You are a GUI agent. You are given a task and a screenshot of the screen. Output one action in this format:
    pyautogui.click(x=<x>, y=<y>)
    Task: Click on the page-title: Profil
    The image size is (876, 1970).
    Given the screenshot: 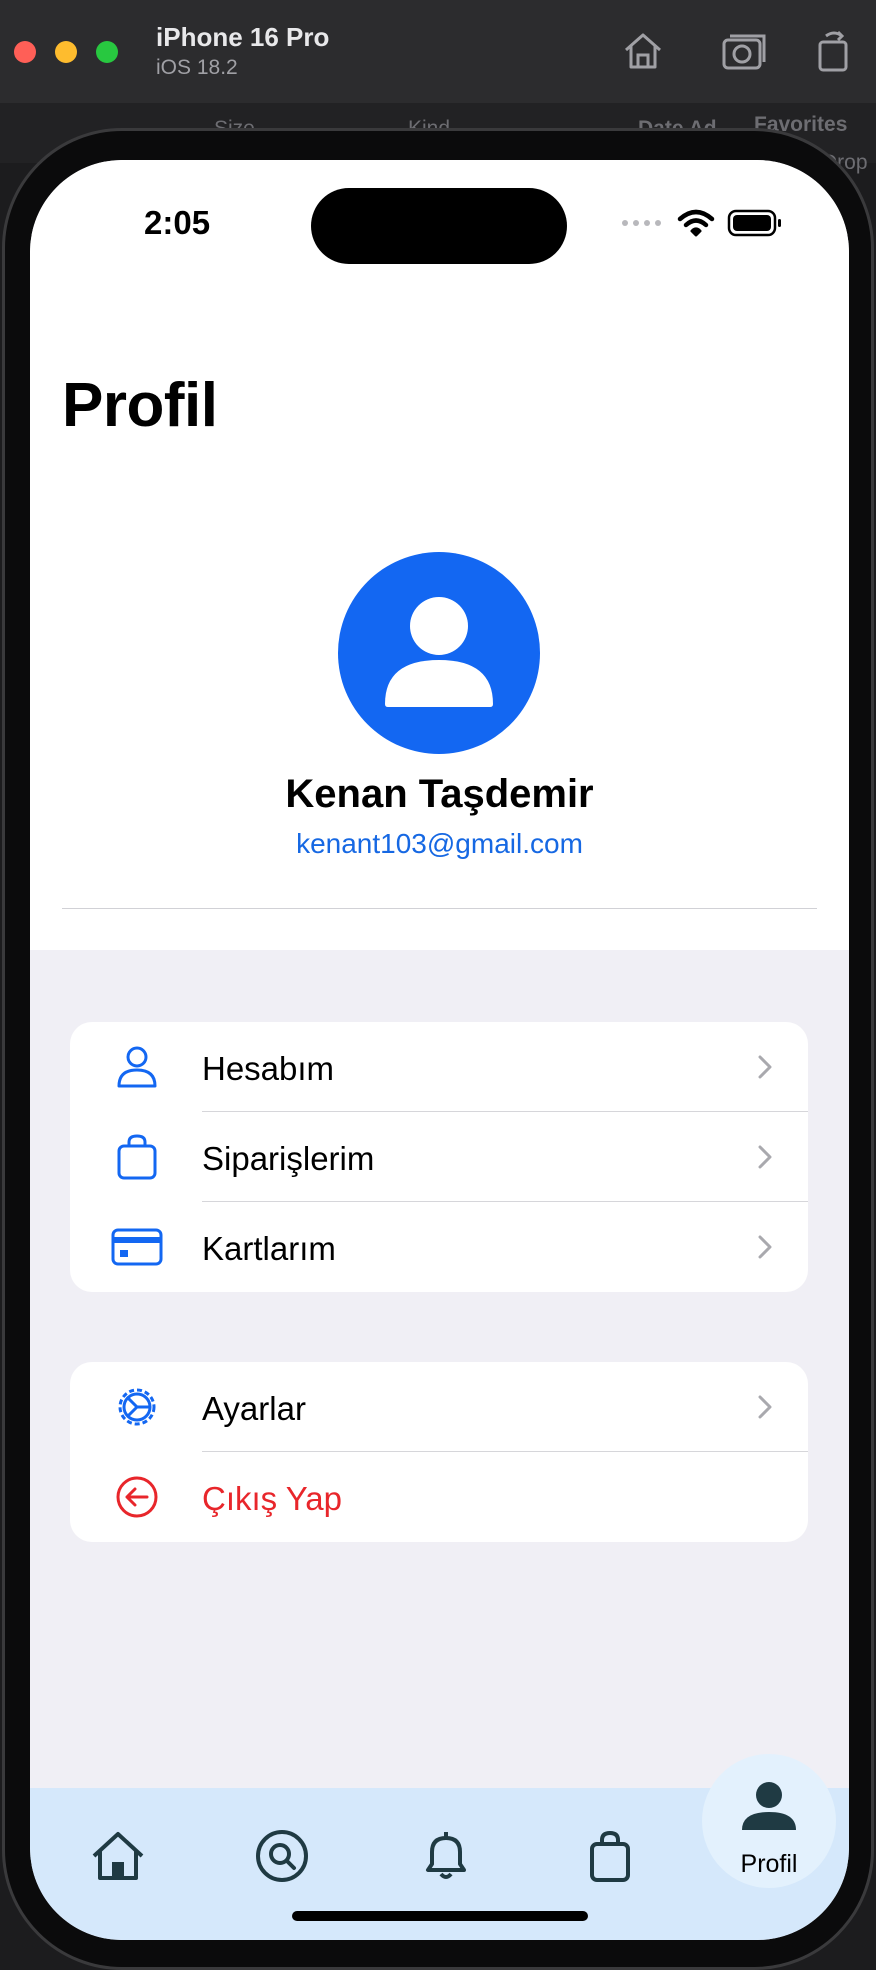 What is the action you would take?
    pyautogui.click(x=140, y=405)
    